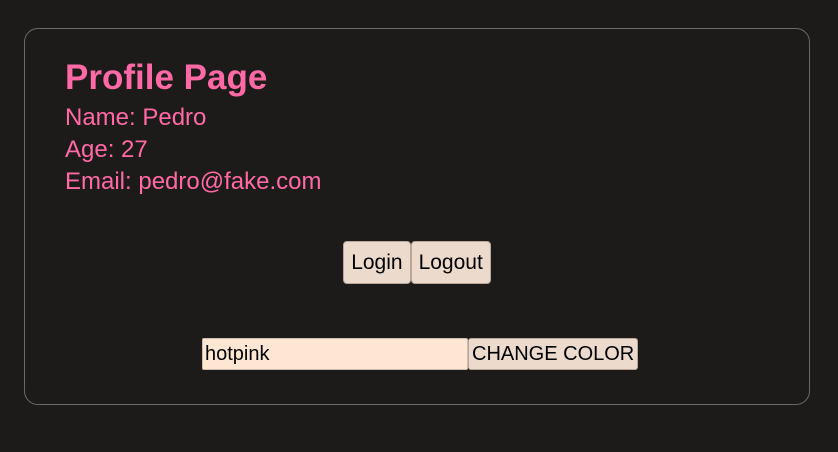 The width and height of the screenshot is (838, 452). I want to click on login-button: Login, so click(377, 262).